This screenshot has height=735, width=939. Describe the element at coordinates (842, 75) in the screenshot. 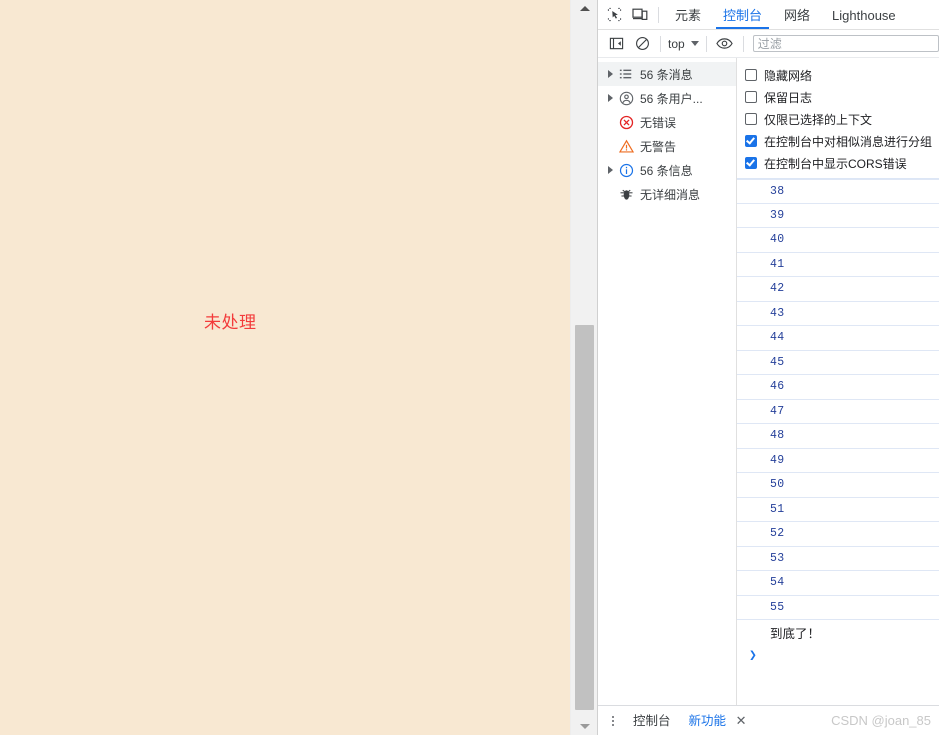

I see `option-hide-network: 隐藏网络` at that location.